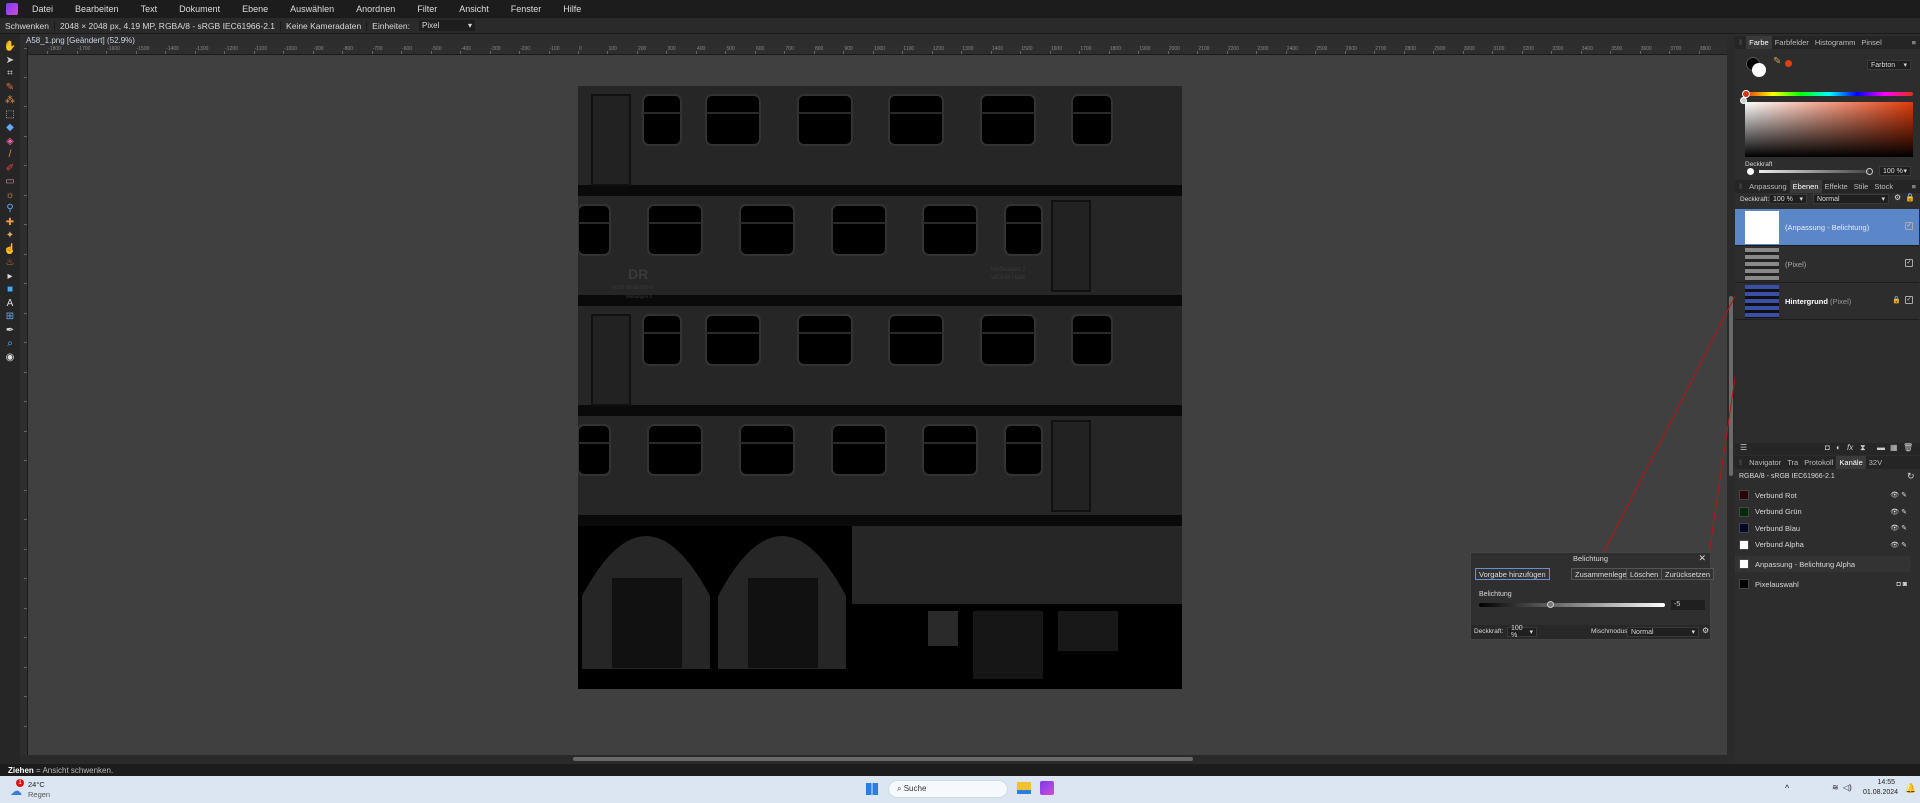 This screenshot has height=803, width=1920. What do you see at coordinates (1829, 94) in the screenshot?
I see `hue-slider` at bounding box center [1829, 94].